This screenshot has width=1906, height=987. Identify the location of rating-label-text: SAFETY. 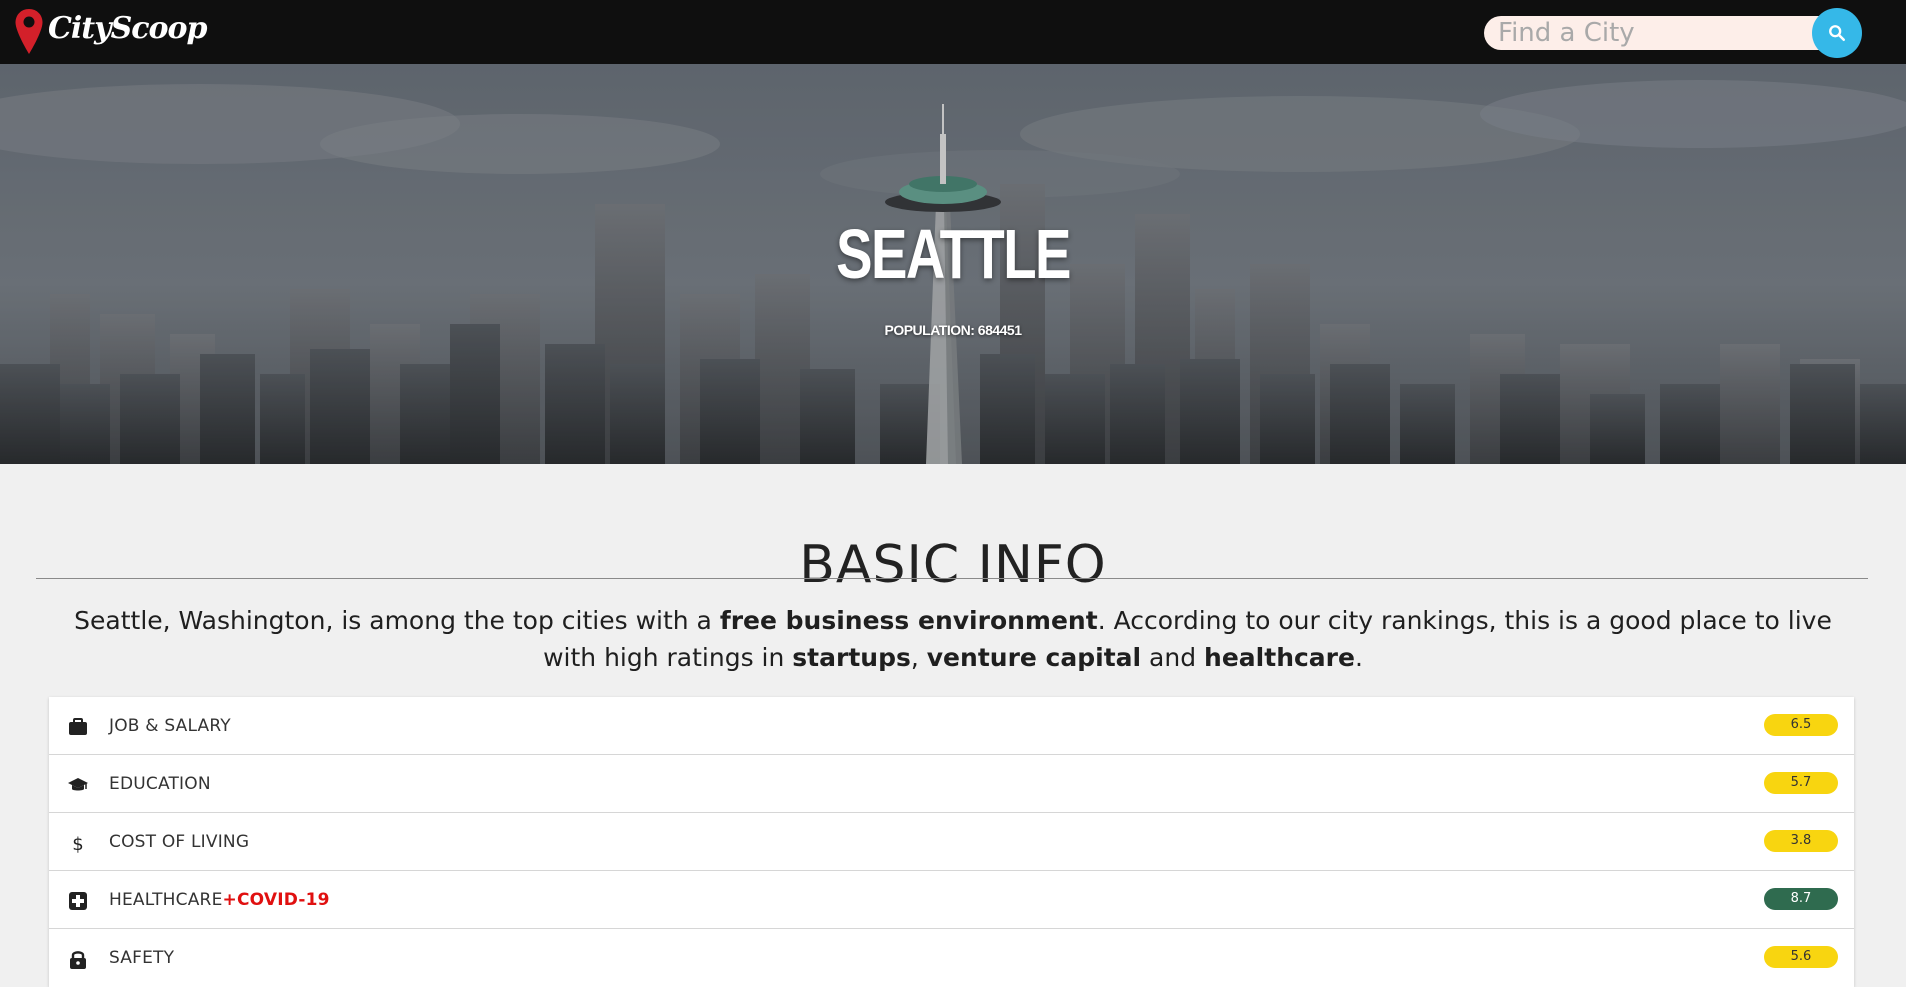
(142, 958).